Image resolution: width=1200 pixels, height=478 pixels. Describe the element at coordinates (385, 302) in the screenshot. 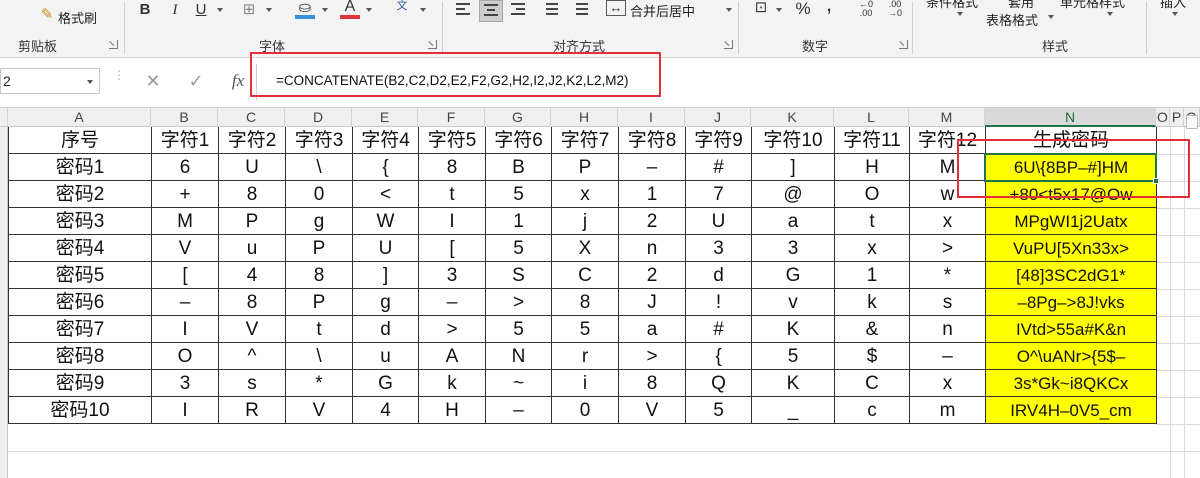

I see `char-cell: g` at that location.